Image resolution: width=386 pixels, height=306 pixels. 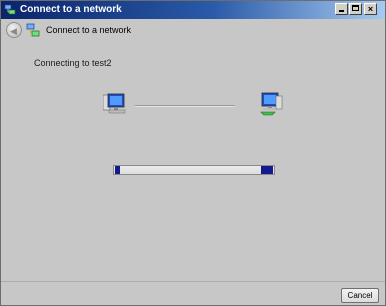 I want to click on maximize-icon, so click(x=355, y=8).